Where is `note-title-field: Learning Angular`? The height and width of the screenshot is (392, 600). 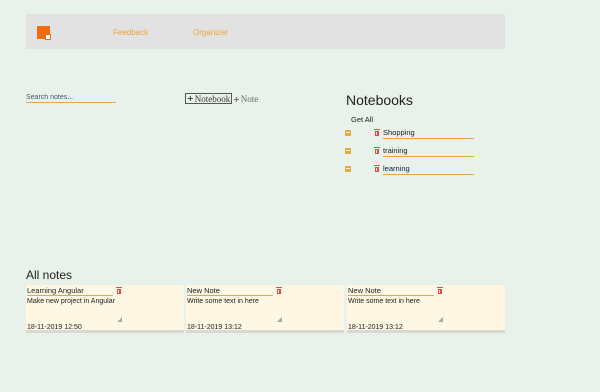
note-title-field: Learning Angular is located at coordinates (70, 291).